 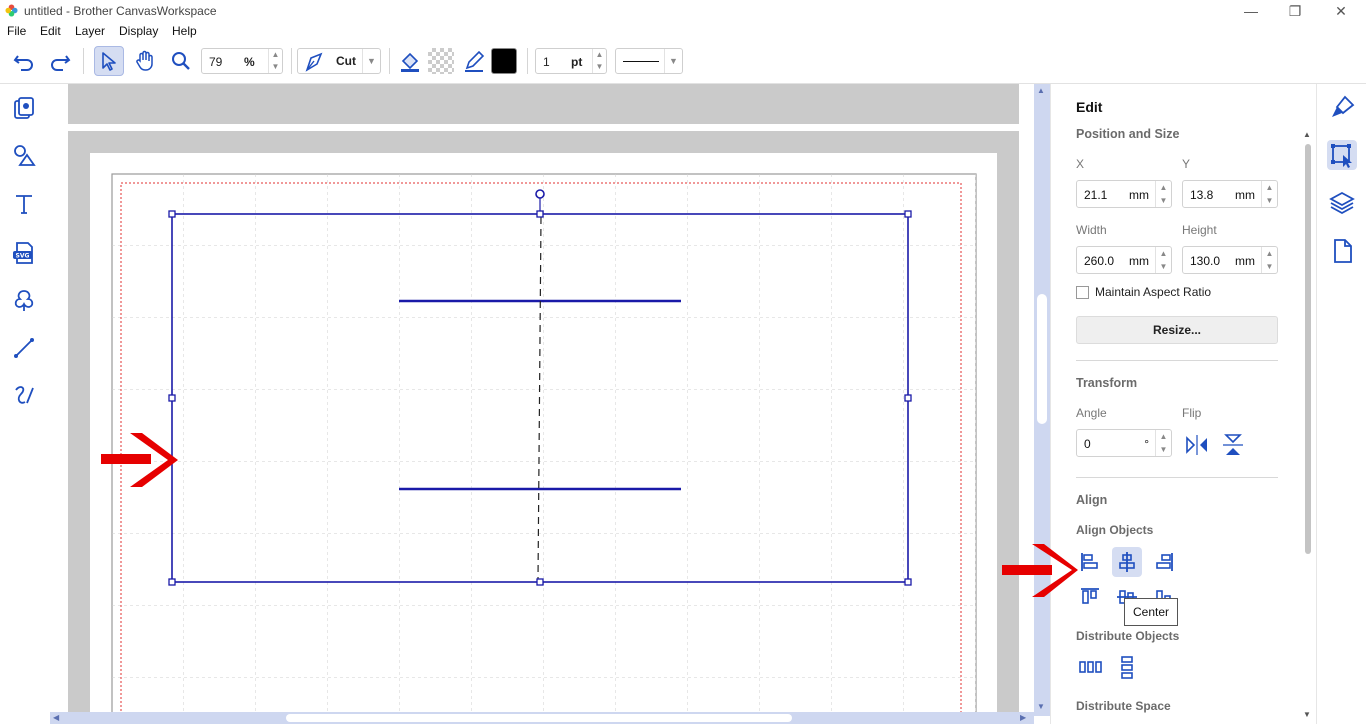 What do you see at coordinates (1342, 251) in the screenshot?
I see `page-icon` at bounding box center [1342, 251].